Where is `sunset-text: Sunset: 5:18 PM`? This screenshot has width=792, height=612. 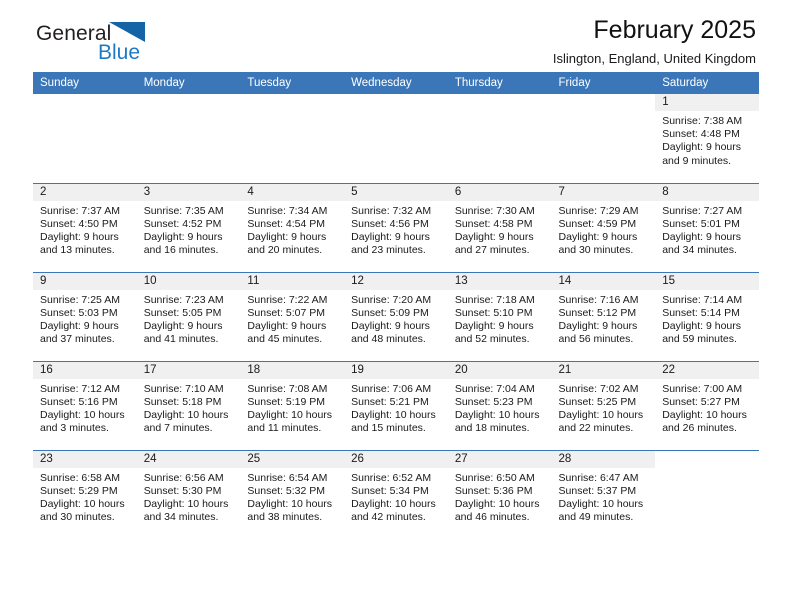 sunset-text: Sunset: 5:18 PM is located at coordinates (182, 401).